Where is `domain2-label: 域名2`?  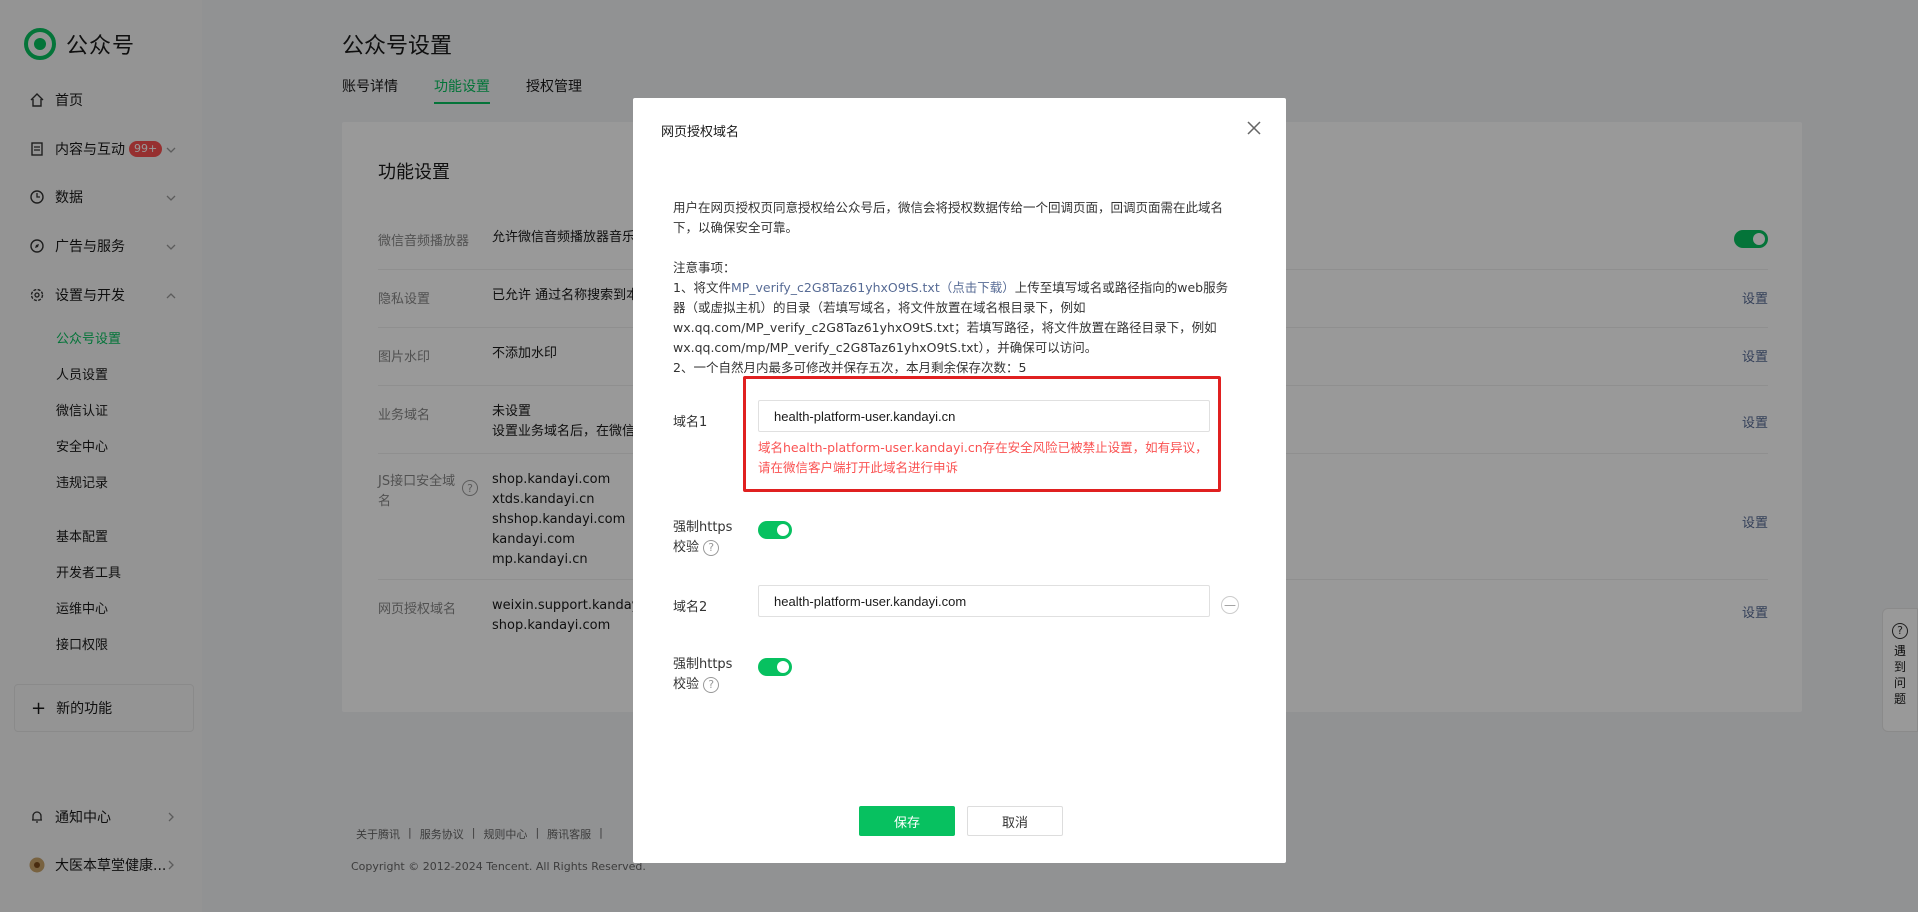
domain2-label: 域名2 is located at coordinates (690, 607).